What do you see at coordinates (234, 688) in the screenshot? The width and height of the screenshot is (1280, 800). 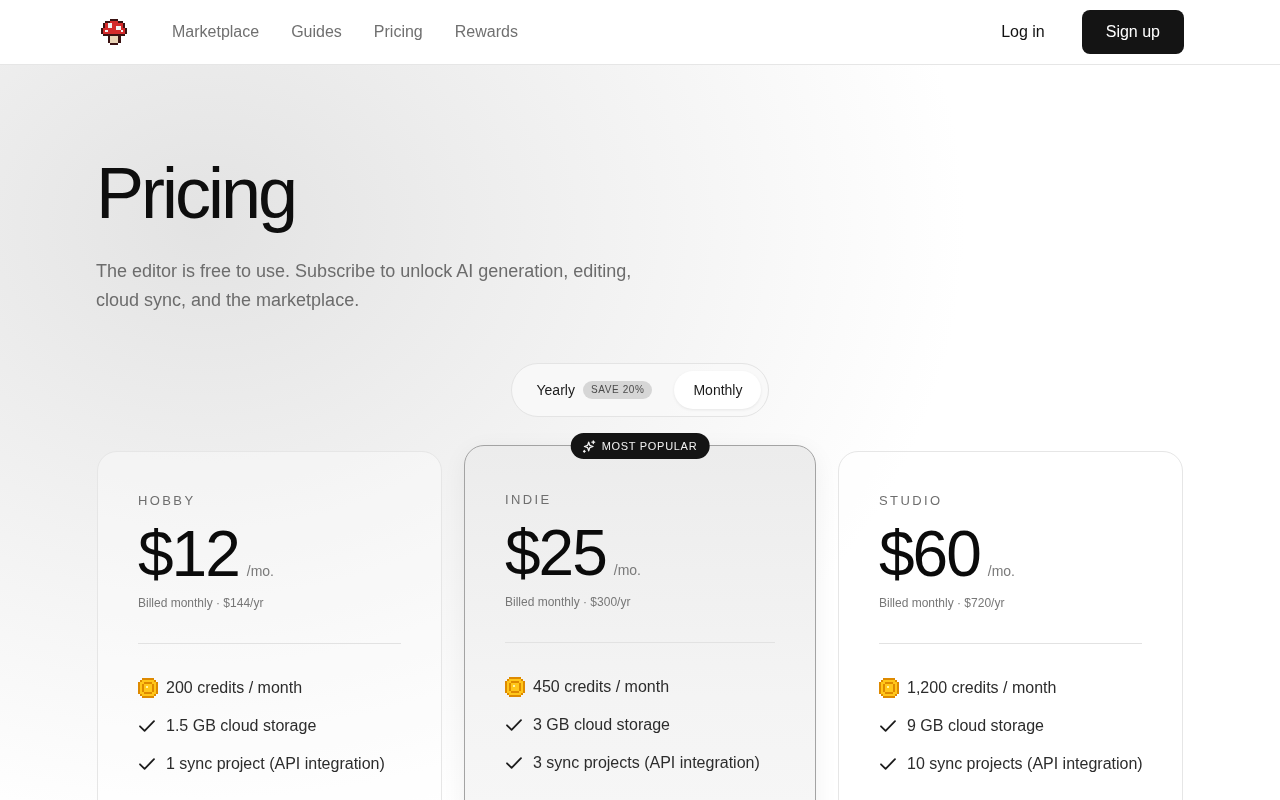 I see `feature-text: 200 credits / month` at bounding box center [234, 688].